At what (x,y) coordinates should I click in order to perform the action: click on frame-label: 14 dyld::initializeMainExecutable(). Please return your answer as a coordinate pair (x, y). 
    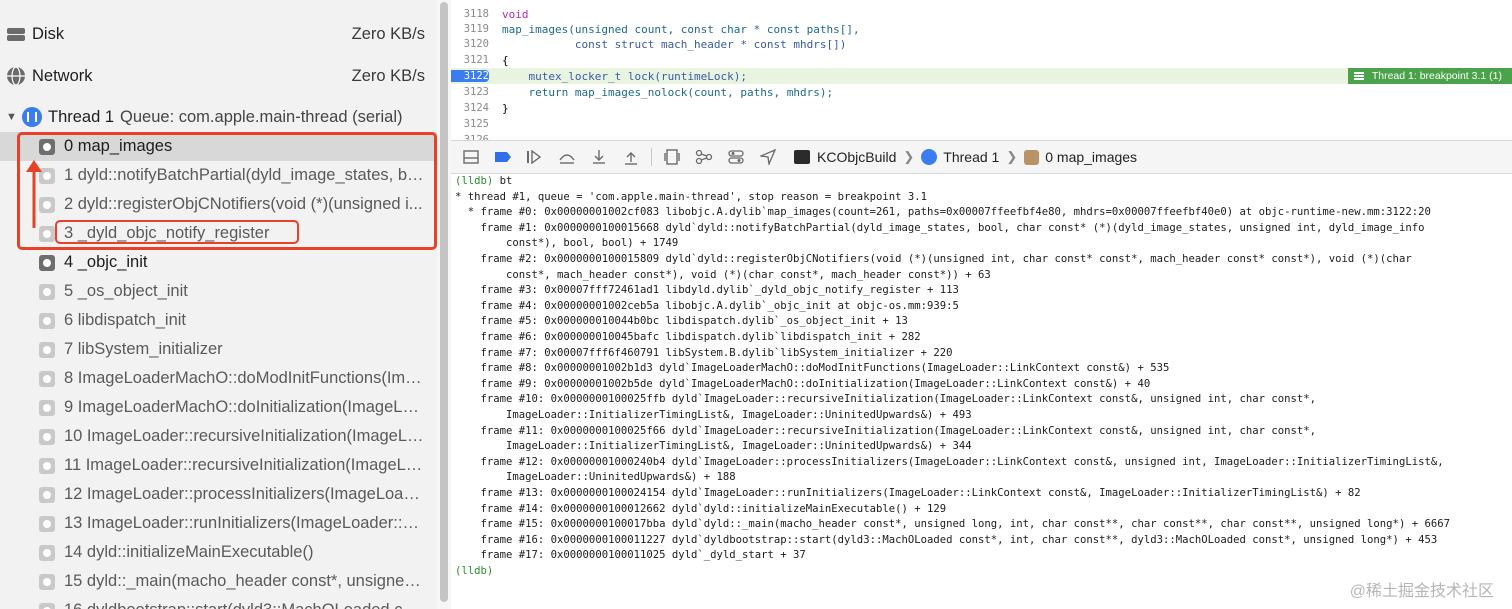
    Looking at the image, I should click on (189, 552).